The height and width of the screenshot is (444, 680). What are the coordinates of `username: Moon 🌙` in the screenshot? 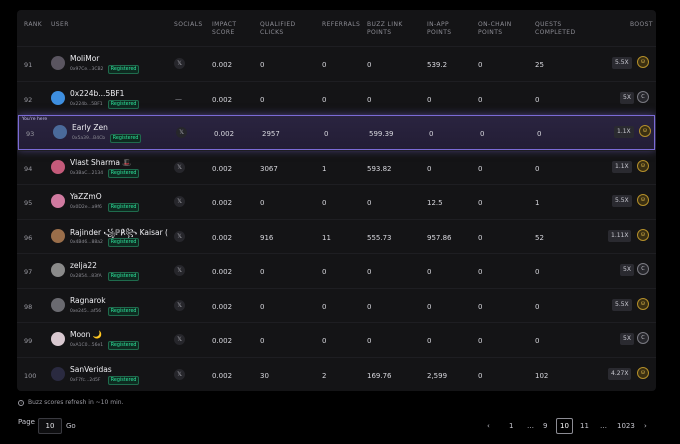 It's located at (86, 334).